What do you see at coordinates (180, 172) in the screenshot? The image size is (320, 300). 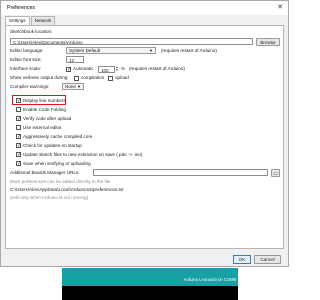 I see `boards-manager-url-field` at bounding box center [180, 172].